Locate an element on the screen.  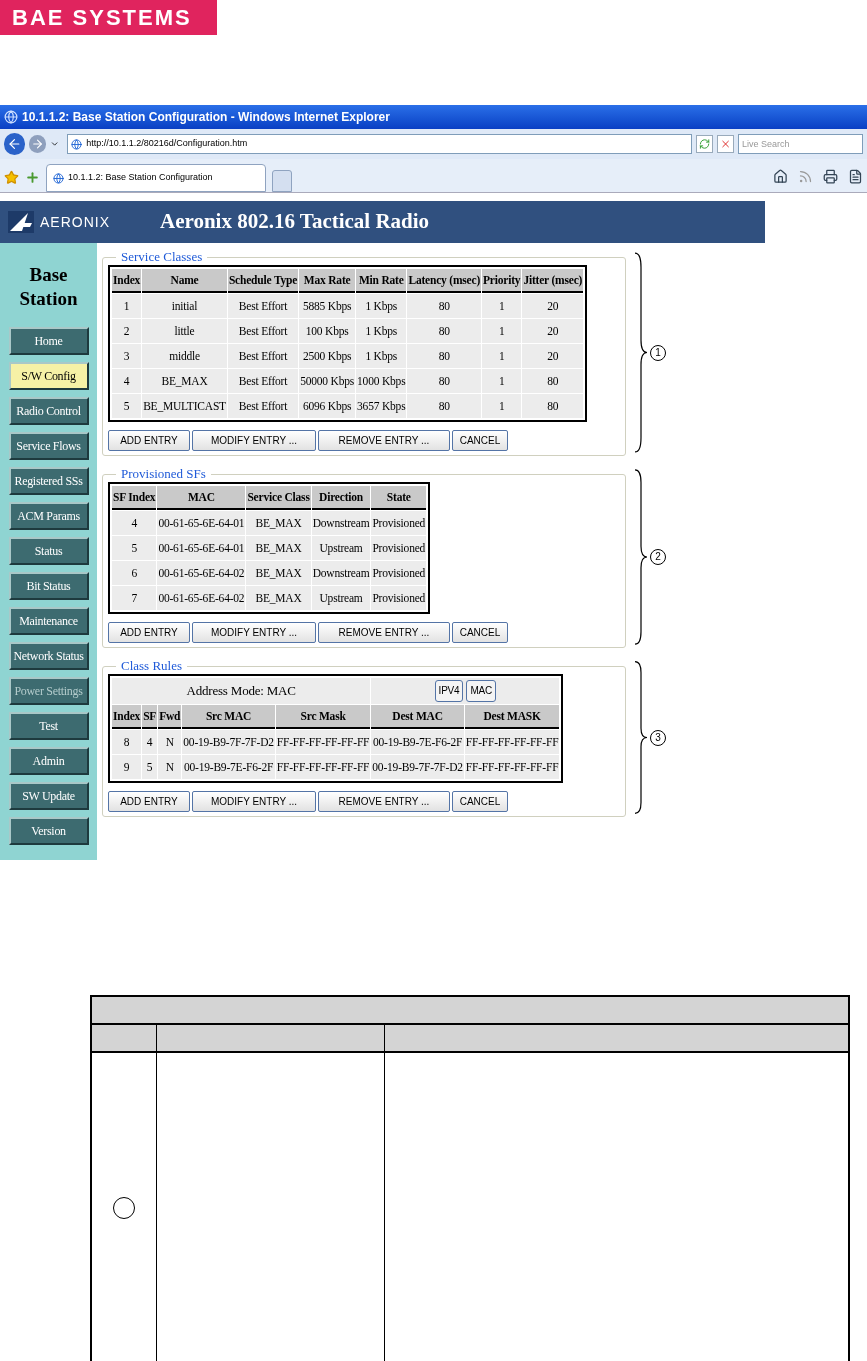
column-header: Fwd is located at coordinates (170, 717).